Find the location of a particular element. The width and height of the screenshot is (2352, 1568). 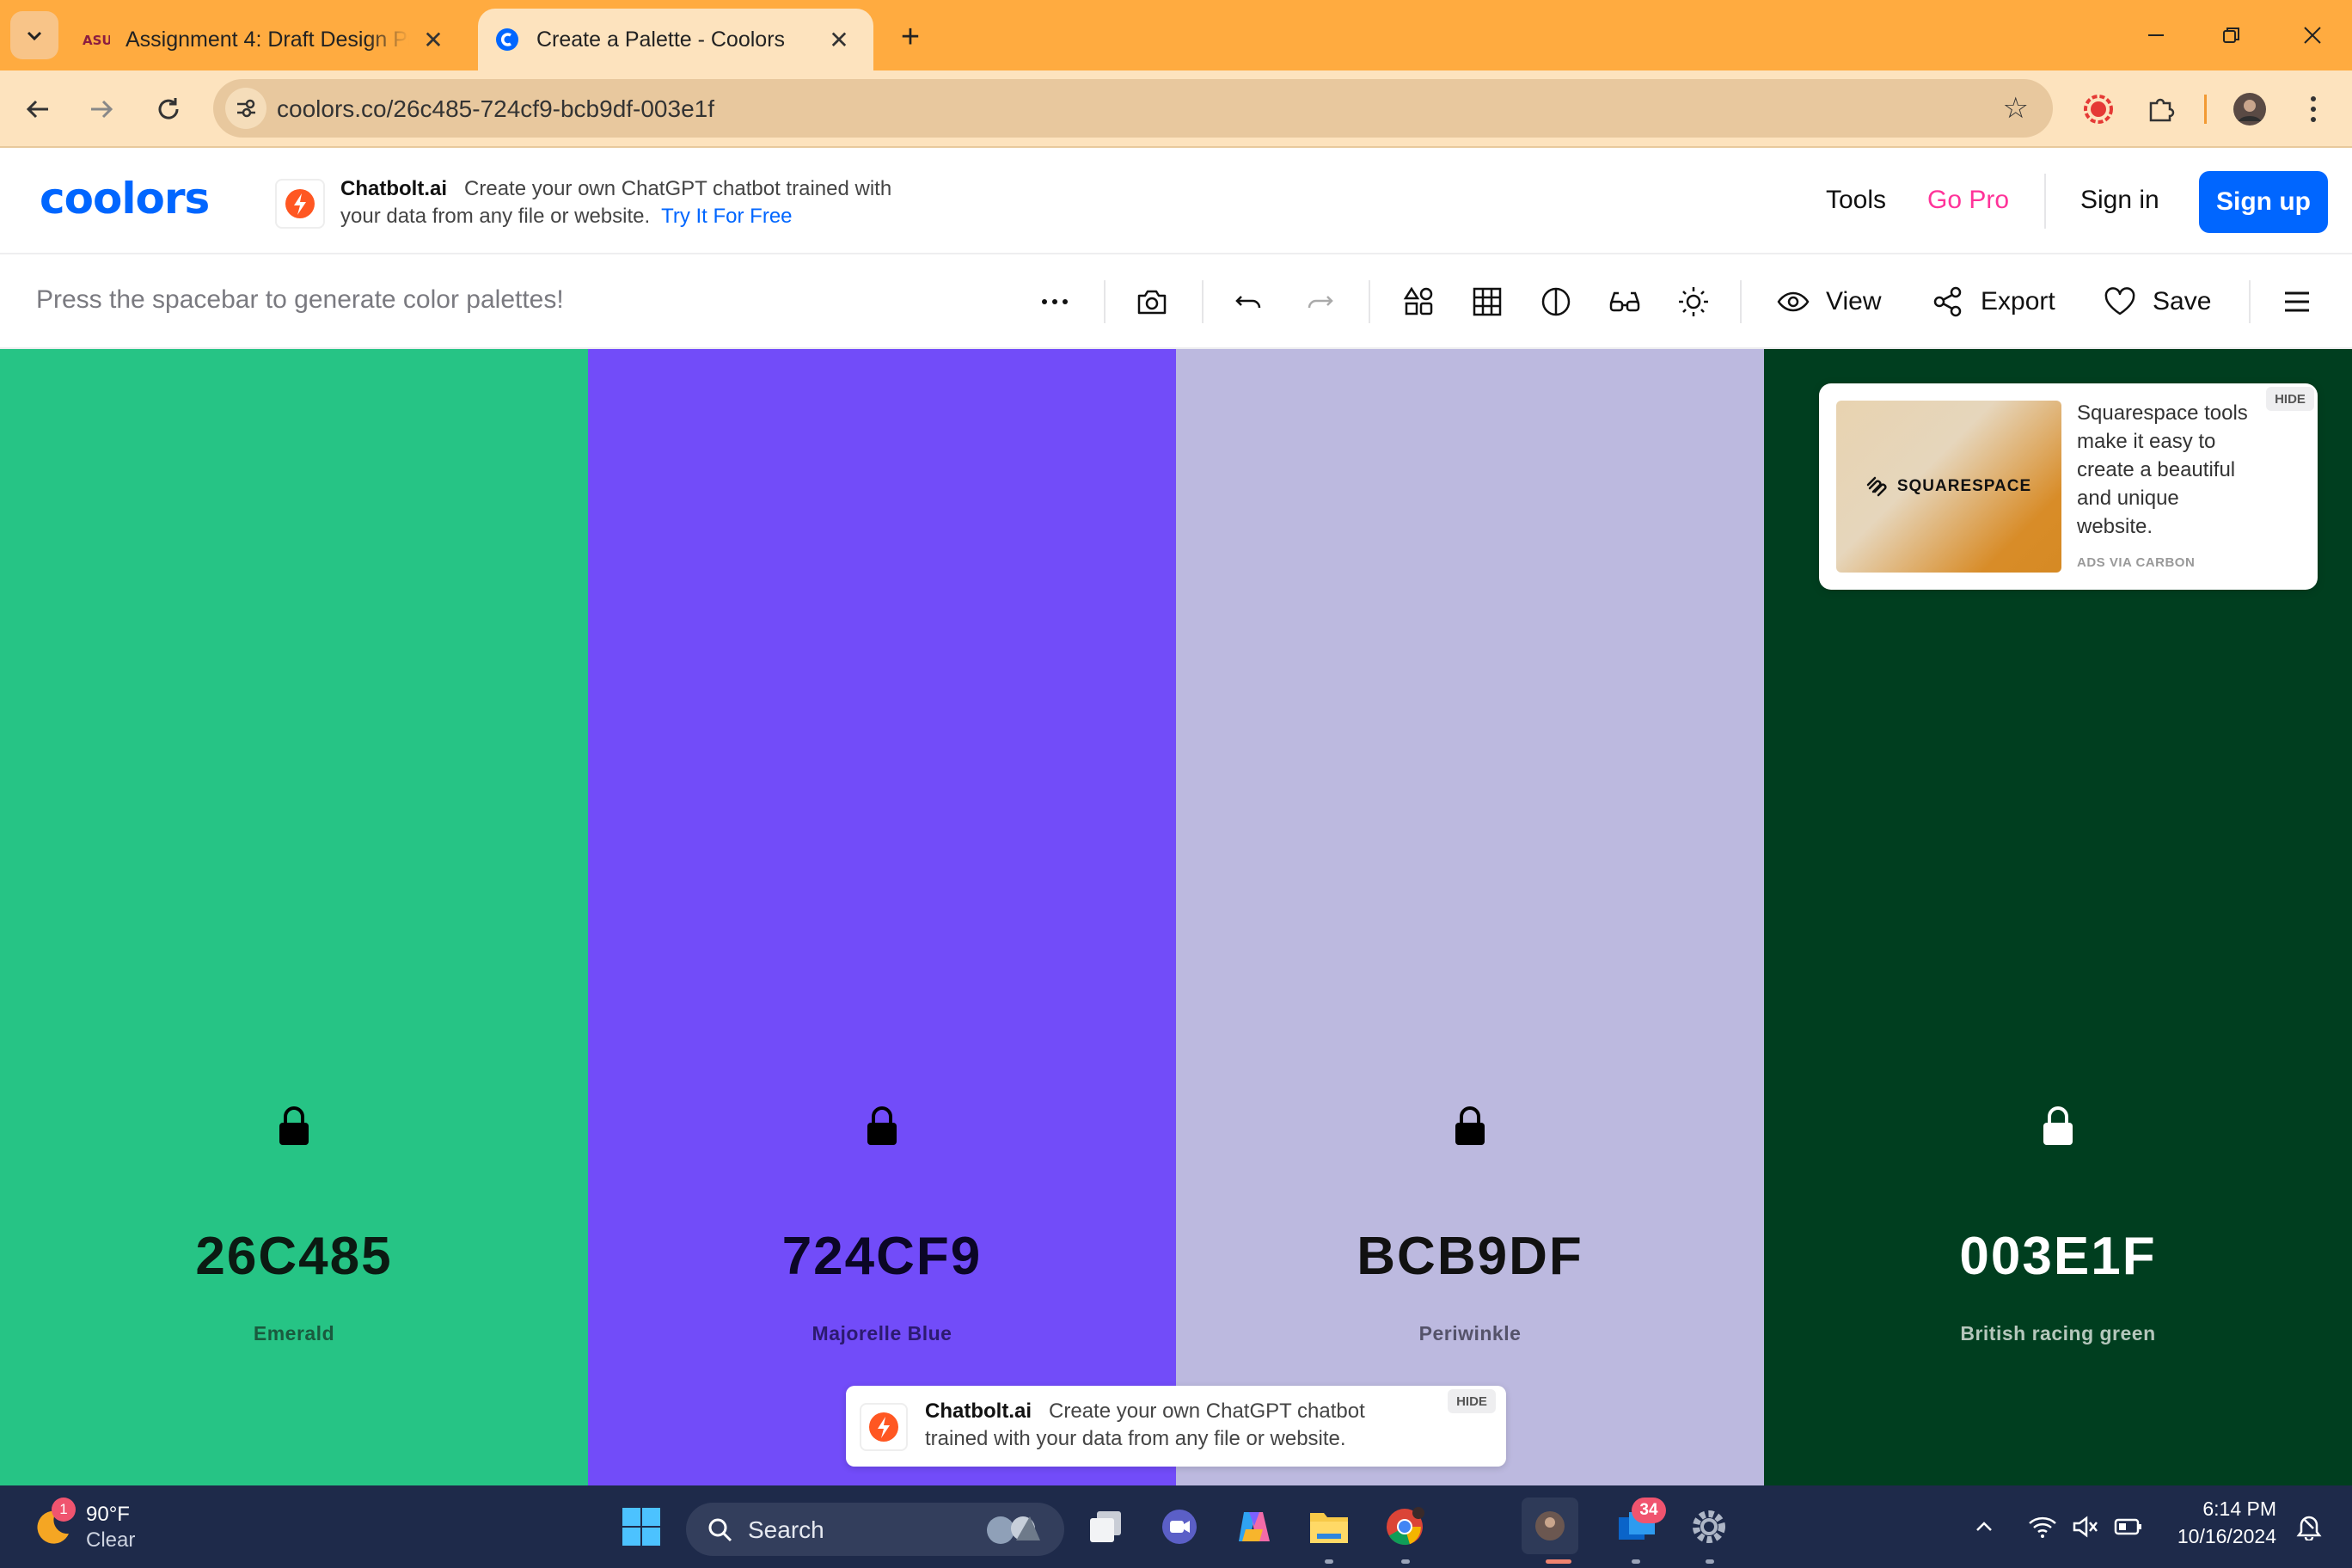

ads-via-carbon: ADS VIA CARBON is located at coordinates (2136, 562).